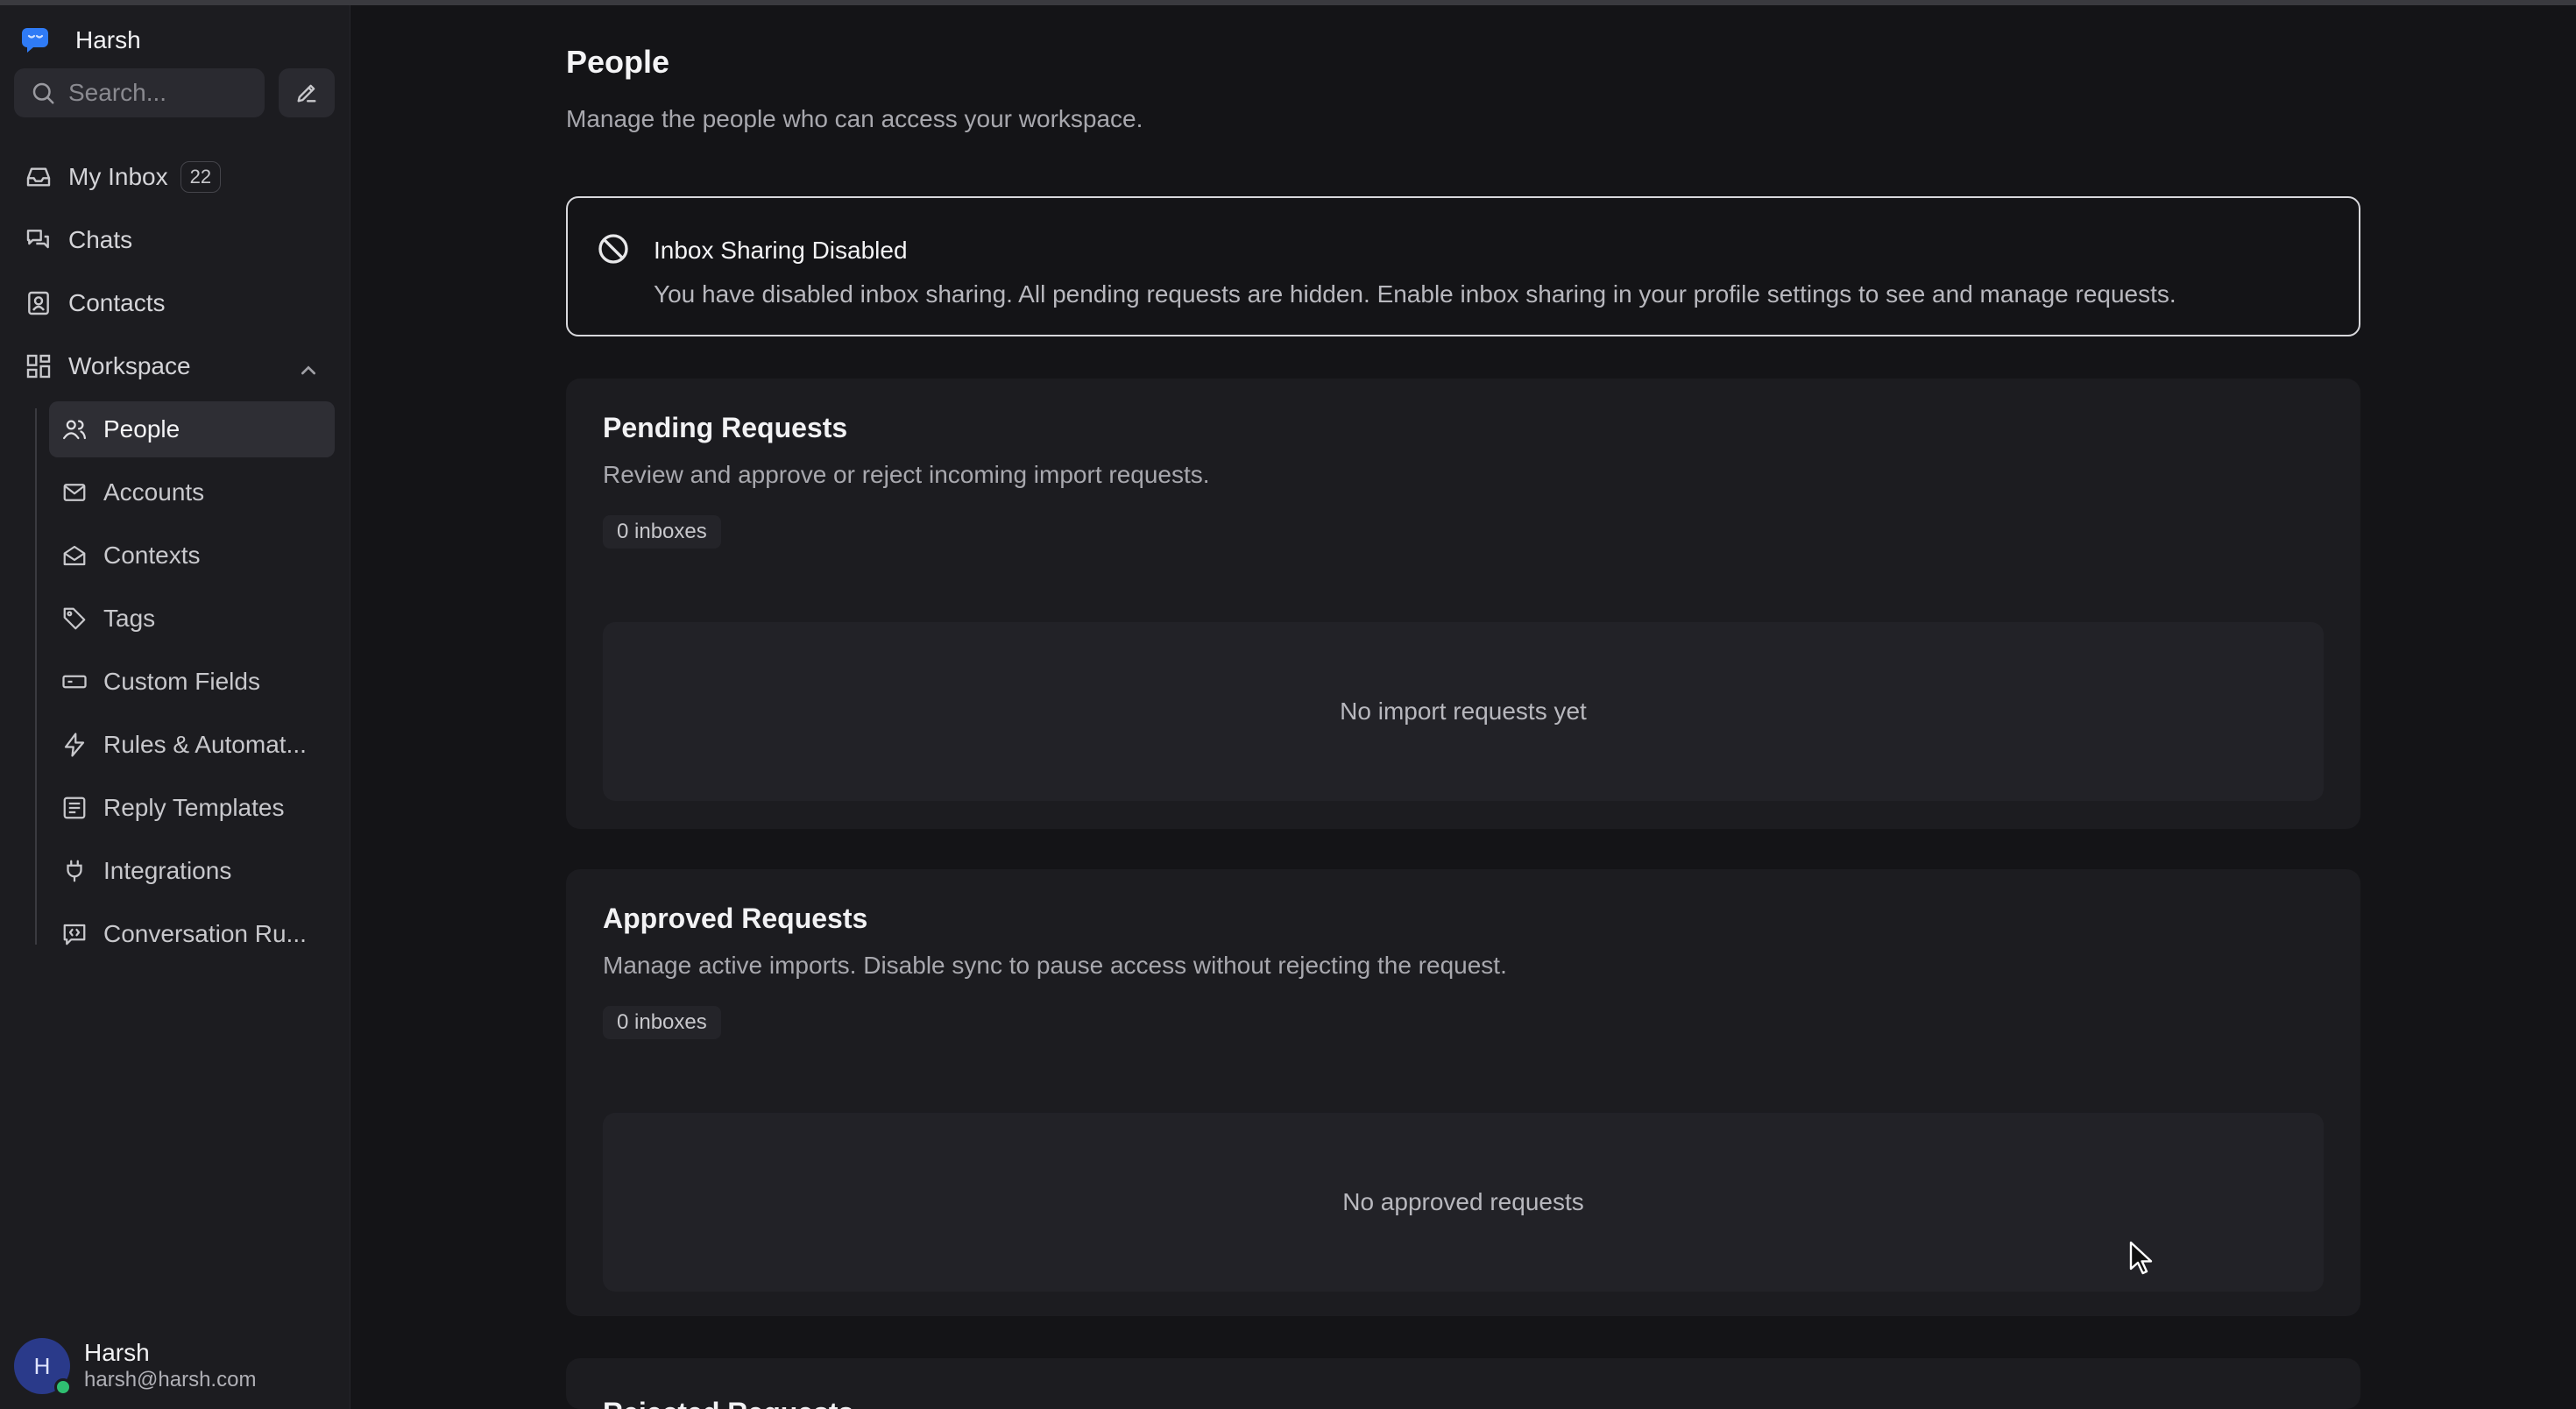 Image resolution: width=2576 pixels, height=1409 pixels. What do you see at coordinates (167, 870) in the screenshot?
I see `sidebar-item-label: Integrations` at bounding box center [167, 870].